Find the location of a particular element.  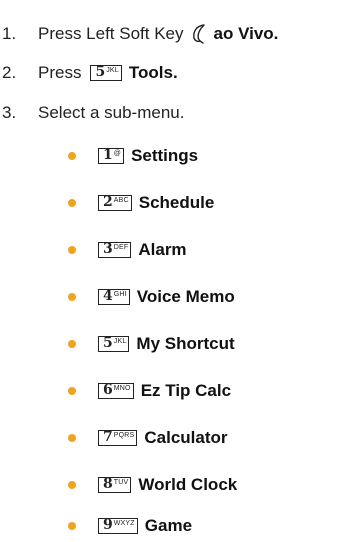

submenu-label: Calculator is located at coordinates (186, 437).